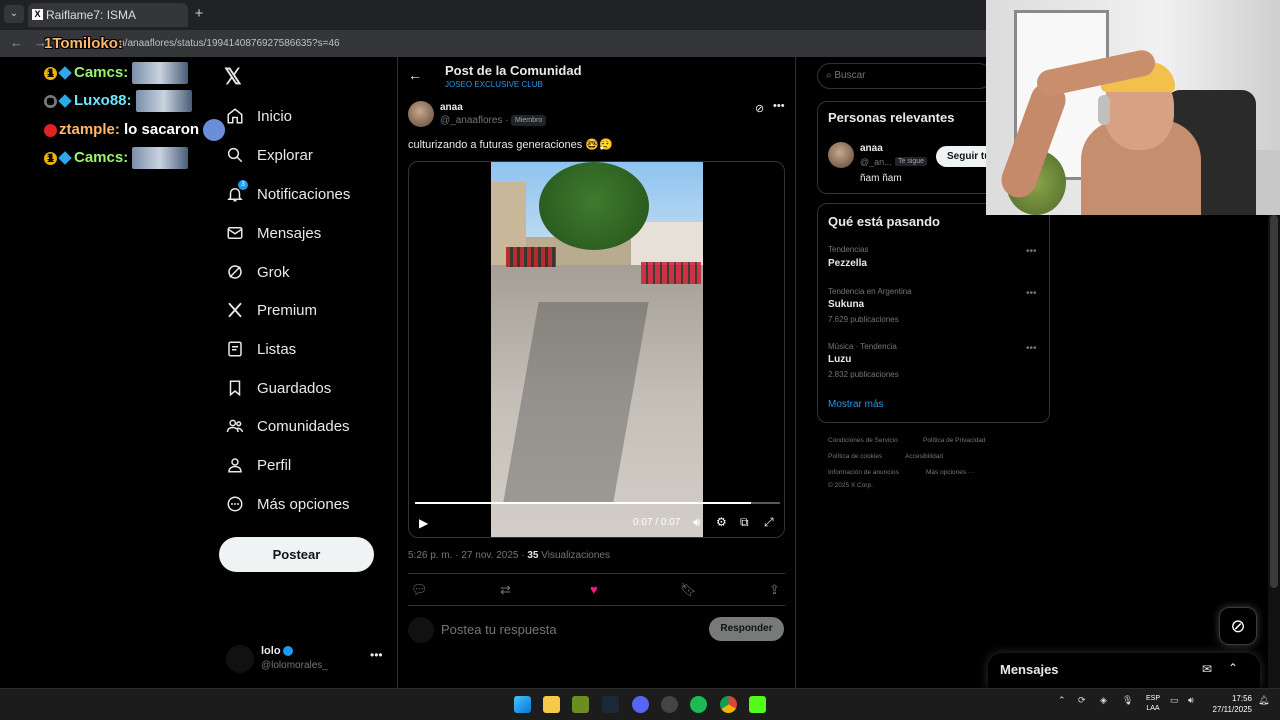 Image resolution: width=1280 pixels, height=720 pixels. I want to click on post-button: Postear, so click(296, 554).